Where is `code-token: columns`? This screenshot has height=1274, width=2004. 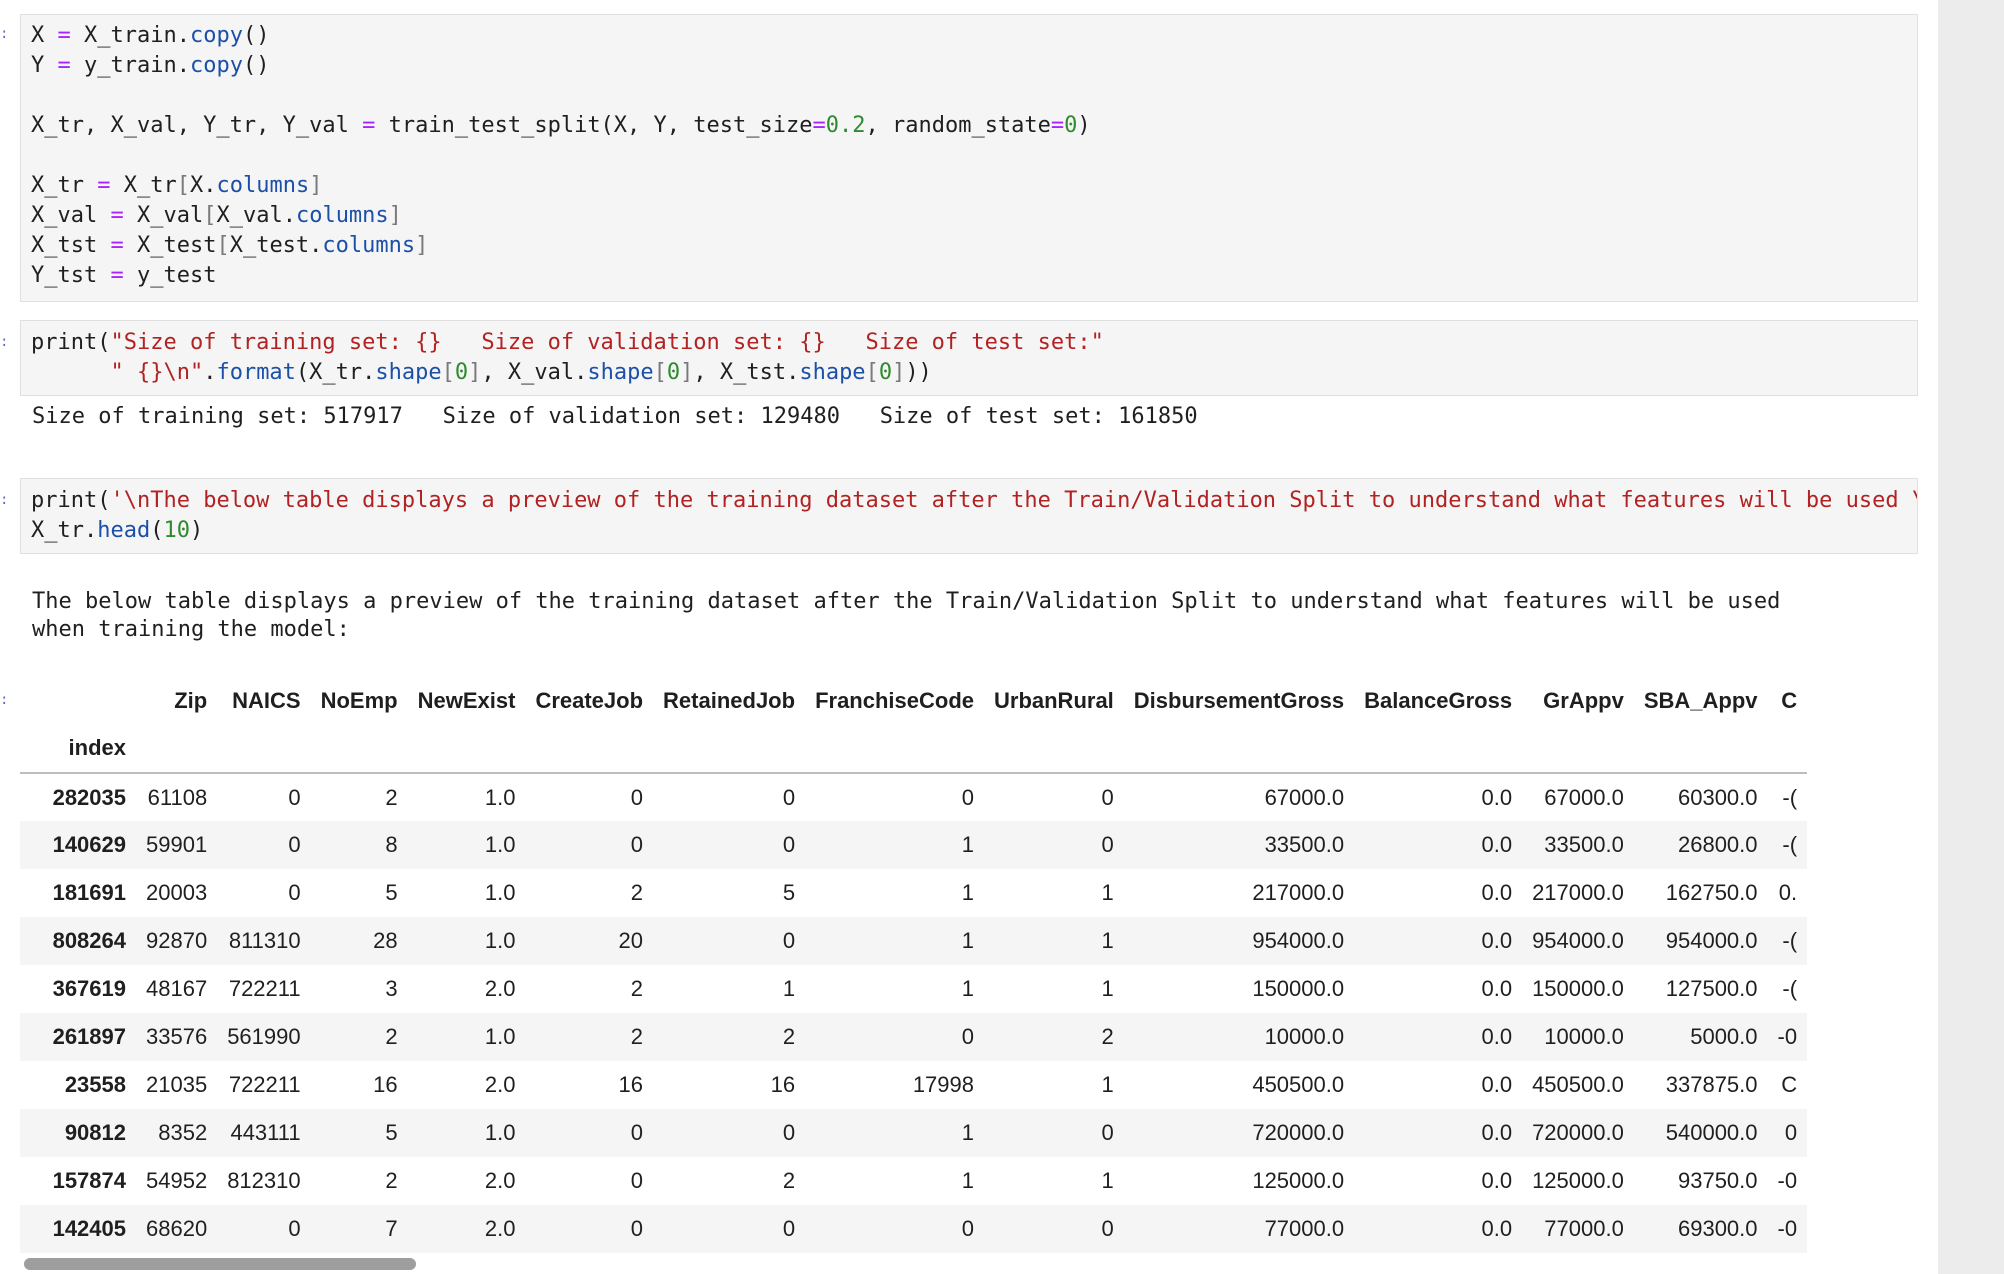
code-token: columns is located at coordinates (369, 245).